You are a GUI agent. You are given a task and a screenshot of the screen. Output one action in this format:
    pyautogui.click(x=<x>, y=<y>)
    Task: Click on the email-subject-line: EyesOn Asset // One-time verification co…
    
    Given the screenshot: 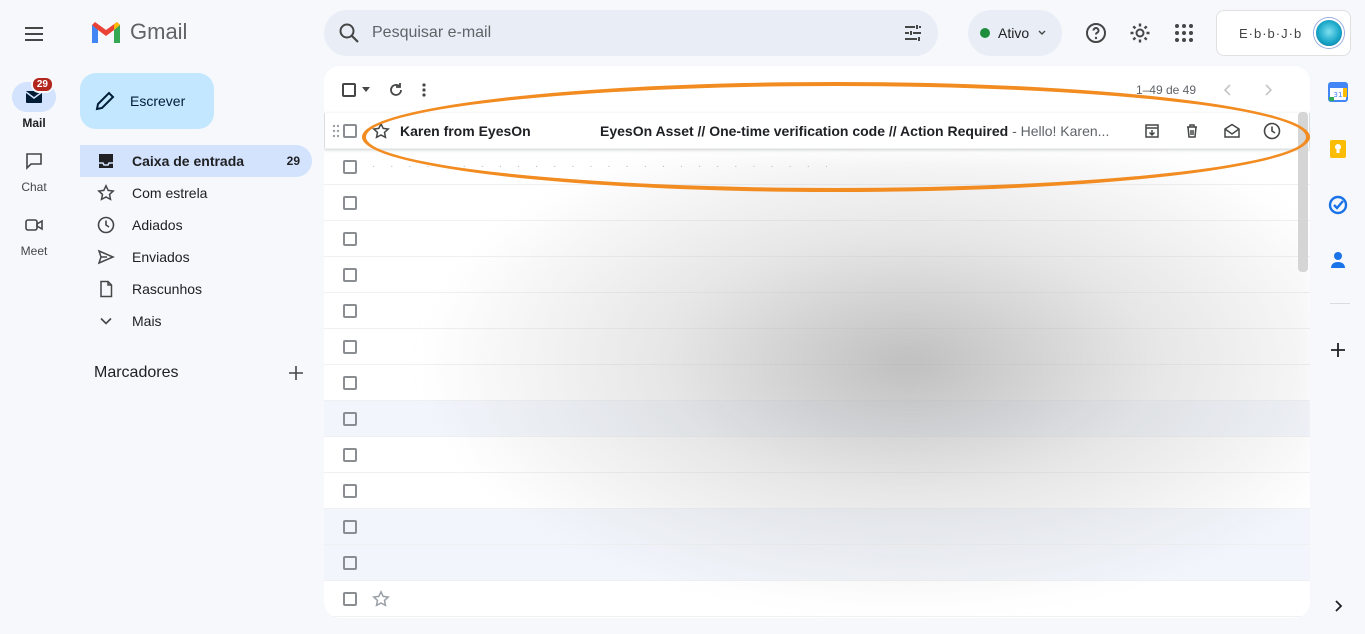 What is the action you would take?
    pyautogui.click(x=858, y=131)
    